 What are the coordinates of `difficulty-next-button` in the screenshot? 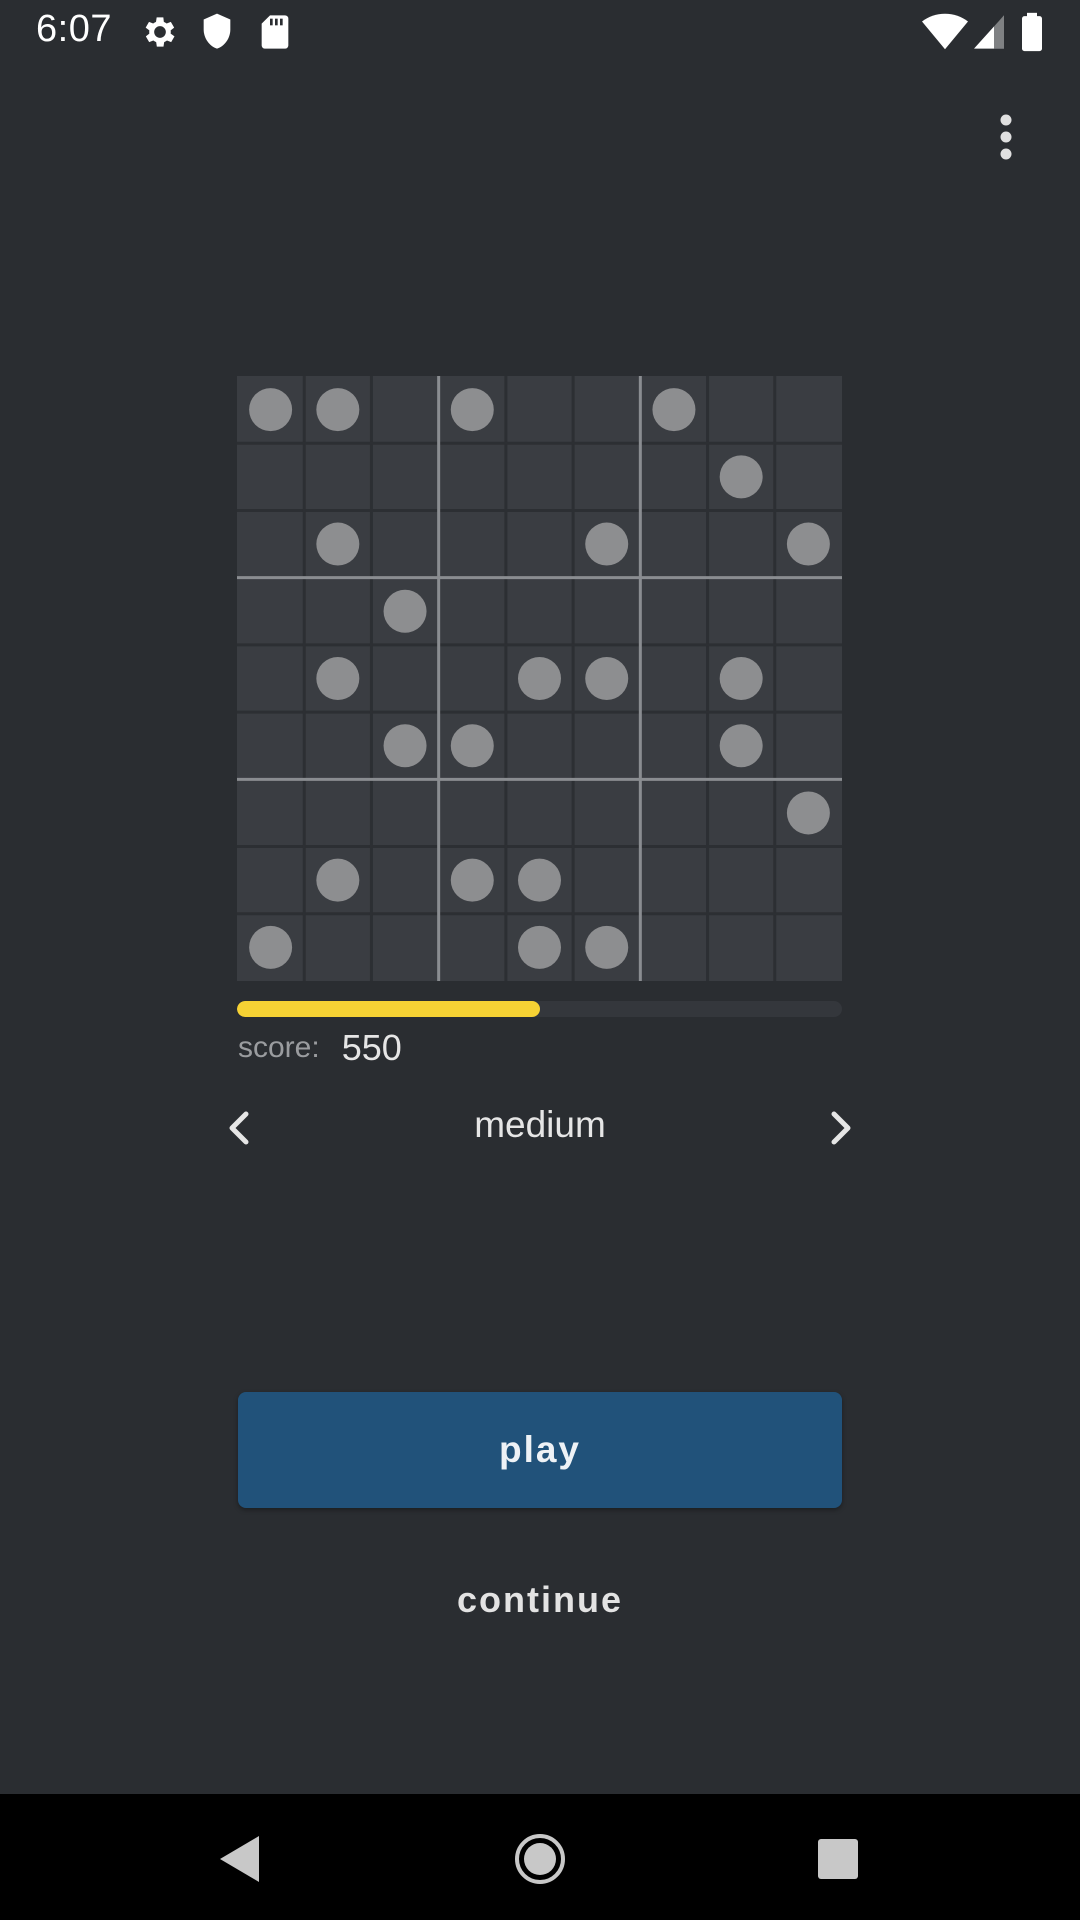 It's located at (841, 1128).